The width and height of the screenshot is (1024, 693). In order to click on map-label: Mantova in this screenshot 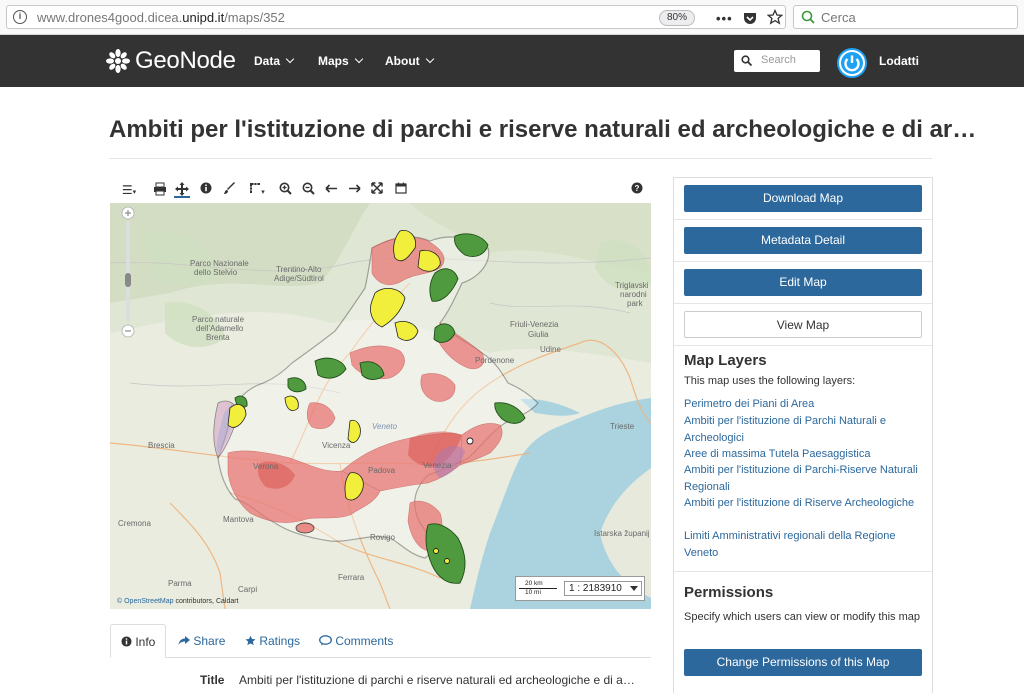, I will do `click(238, 519)`.